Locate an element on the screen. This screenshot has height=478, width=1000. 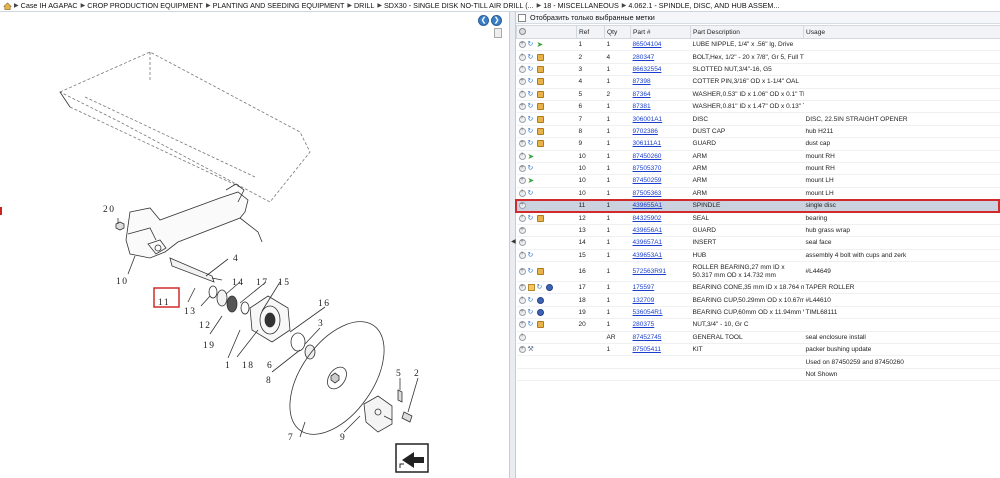
callout-15: 15 is located at coordinates (284, 283).